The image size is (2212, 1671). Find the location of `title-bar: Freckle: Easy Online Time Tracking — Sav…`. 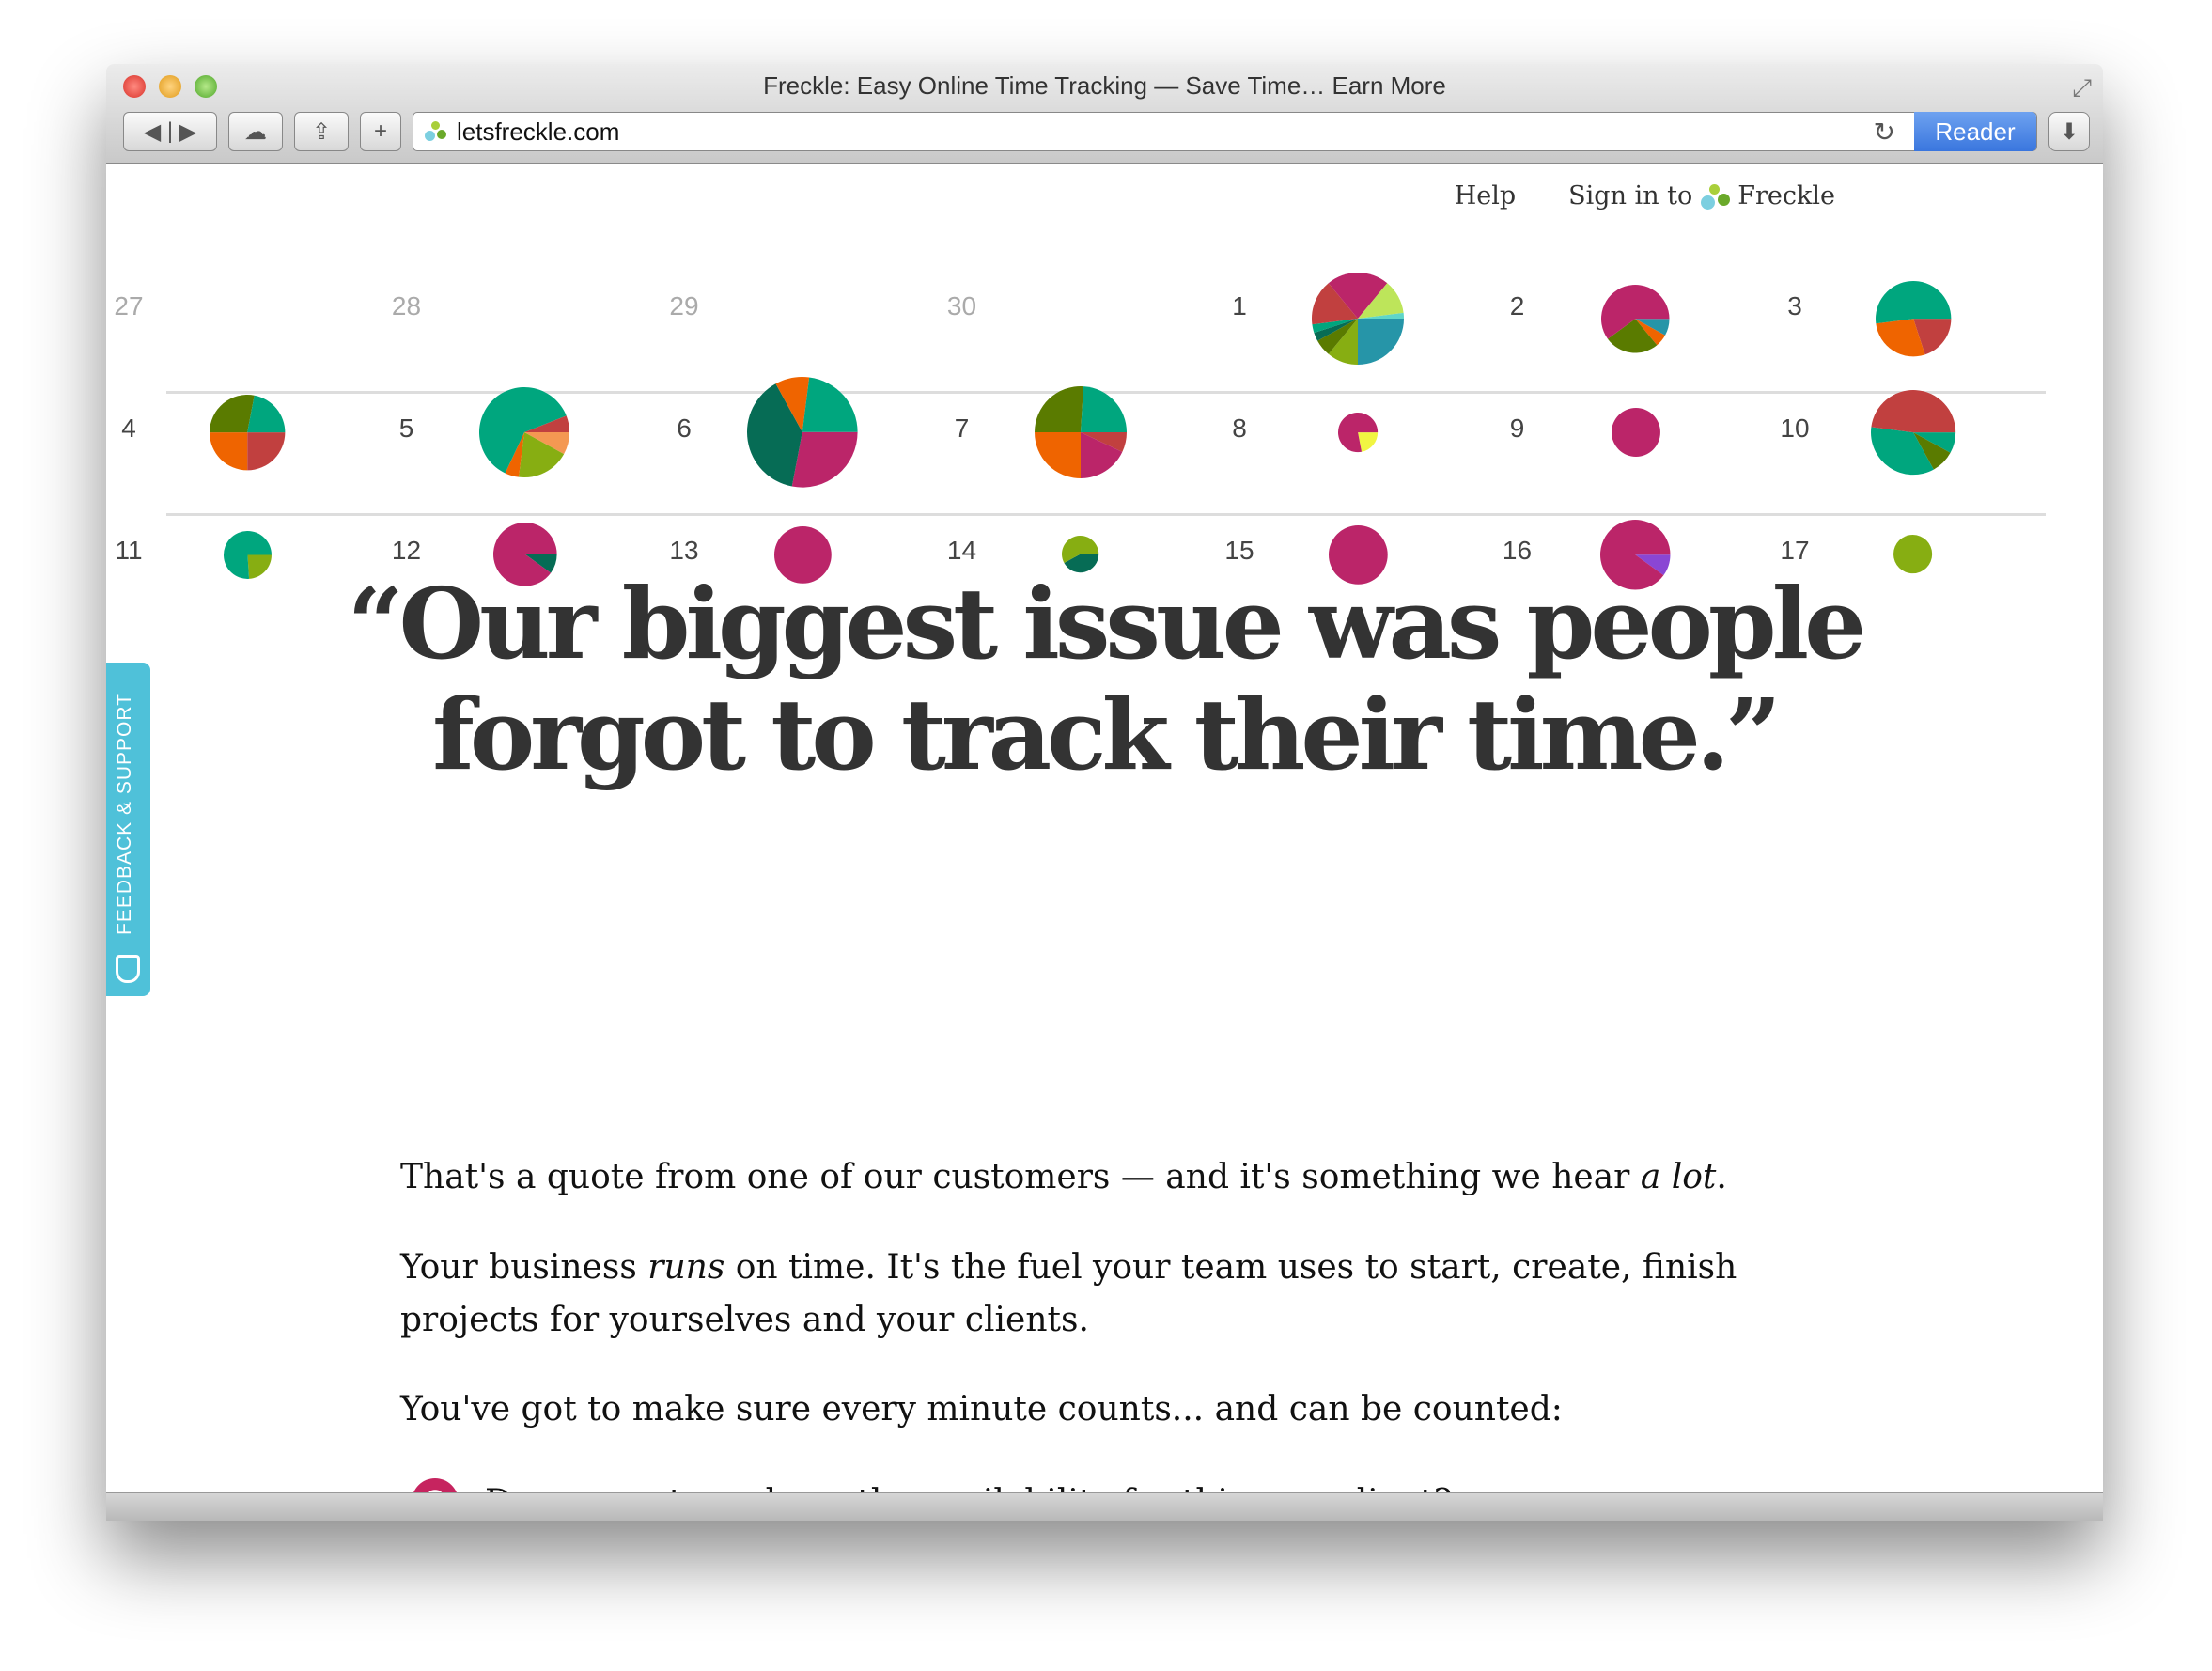

title-bar: Freckle: Easy Online Time Tracking — Sav… is located at coordinates (1104, 114).